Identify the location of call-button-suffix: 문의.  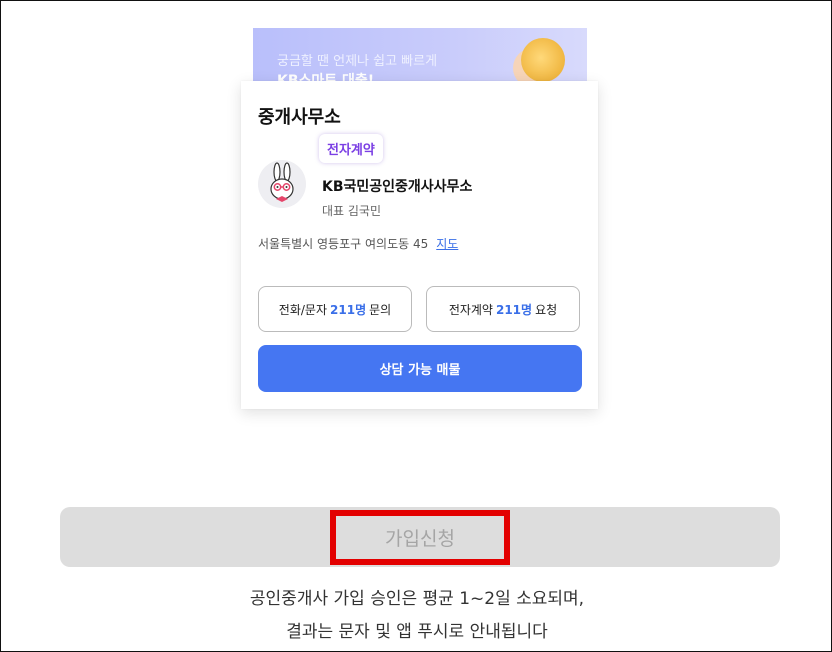
(380, 309).